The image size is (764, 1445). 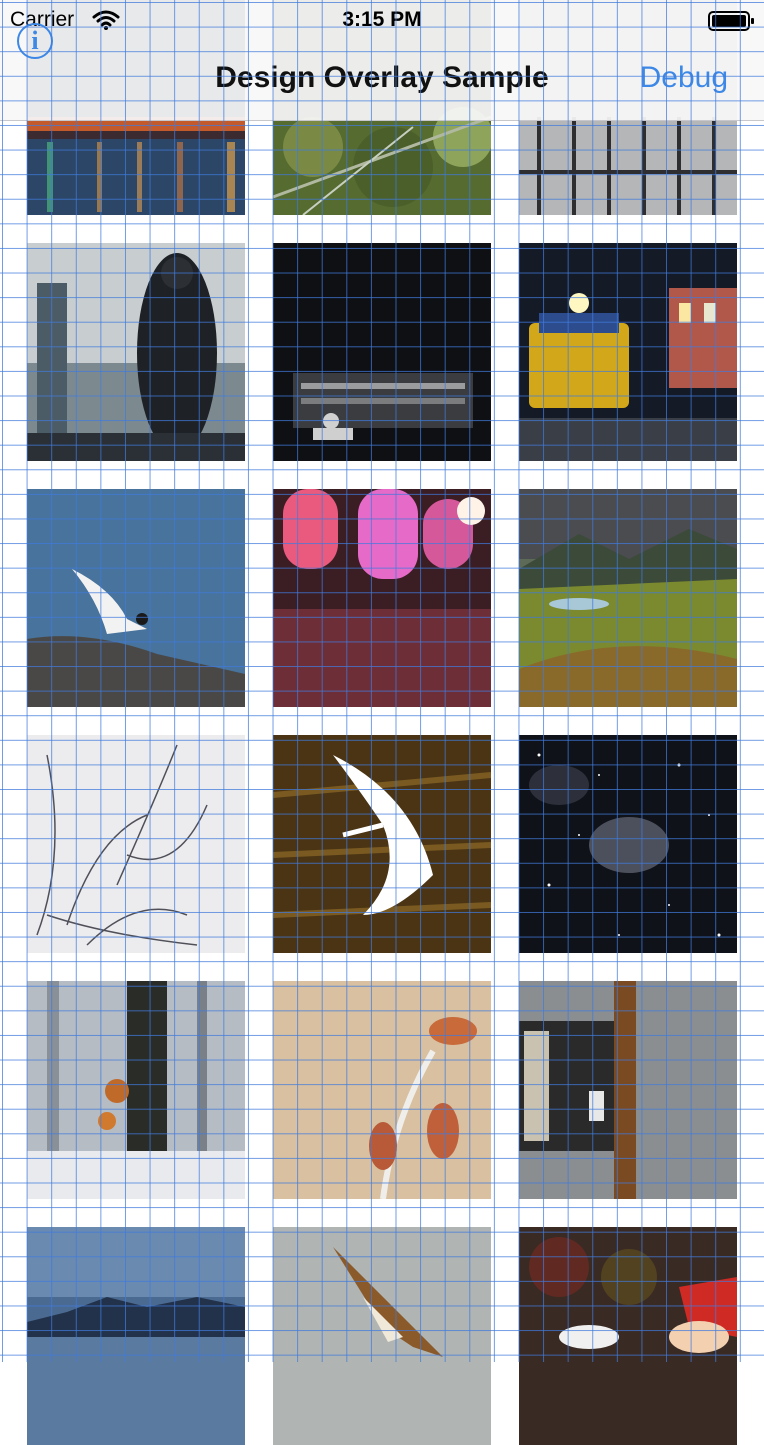 What do you see at coordinates (382, 844) in the screenshot?
I see `photo-cell-egret-flying` at bounding box center [382, 844].